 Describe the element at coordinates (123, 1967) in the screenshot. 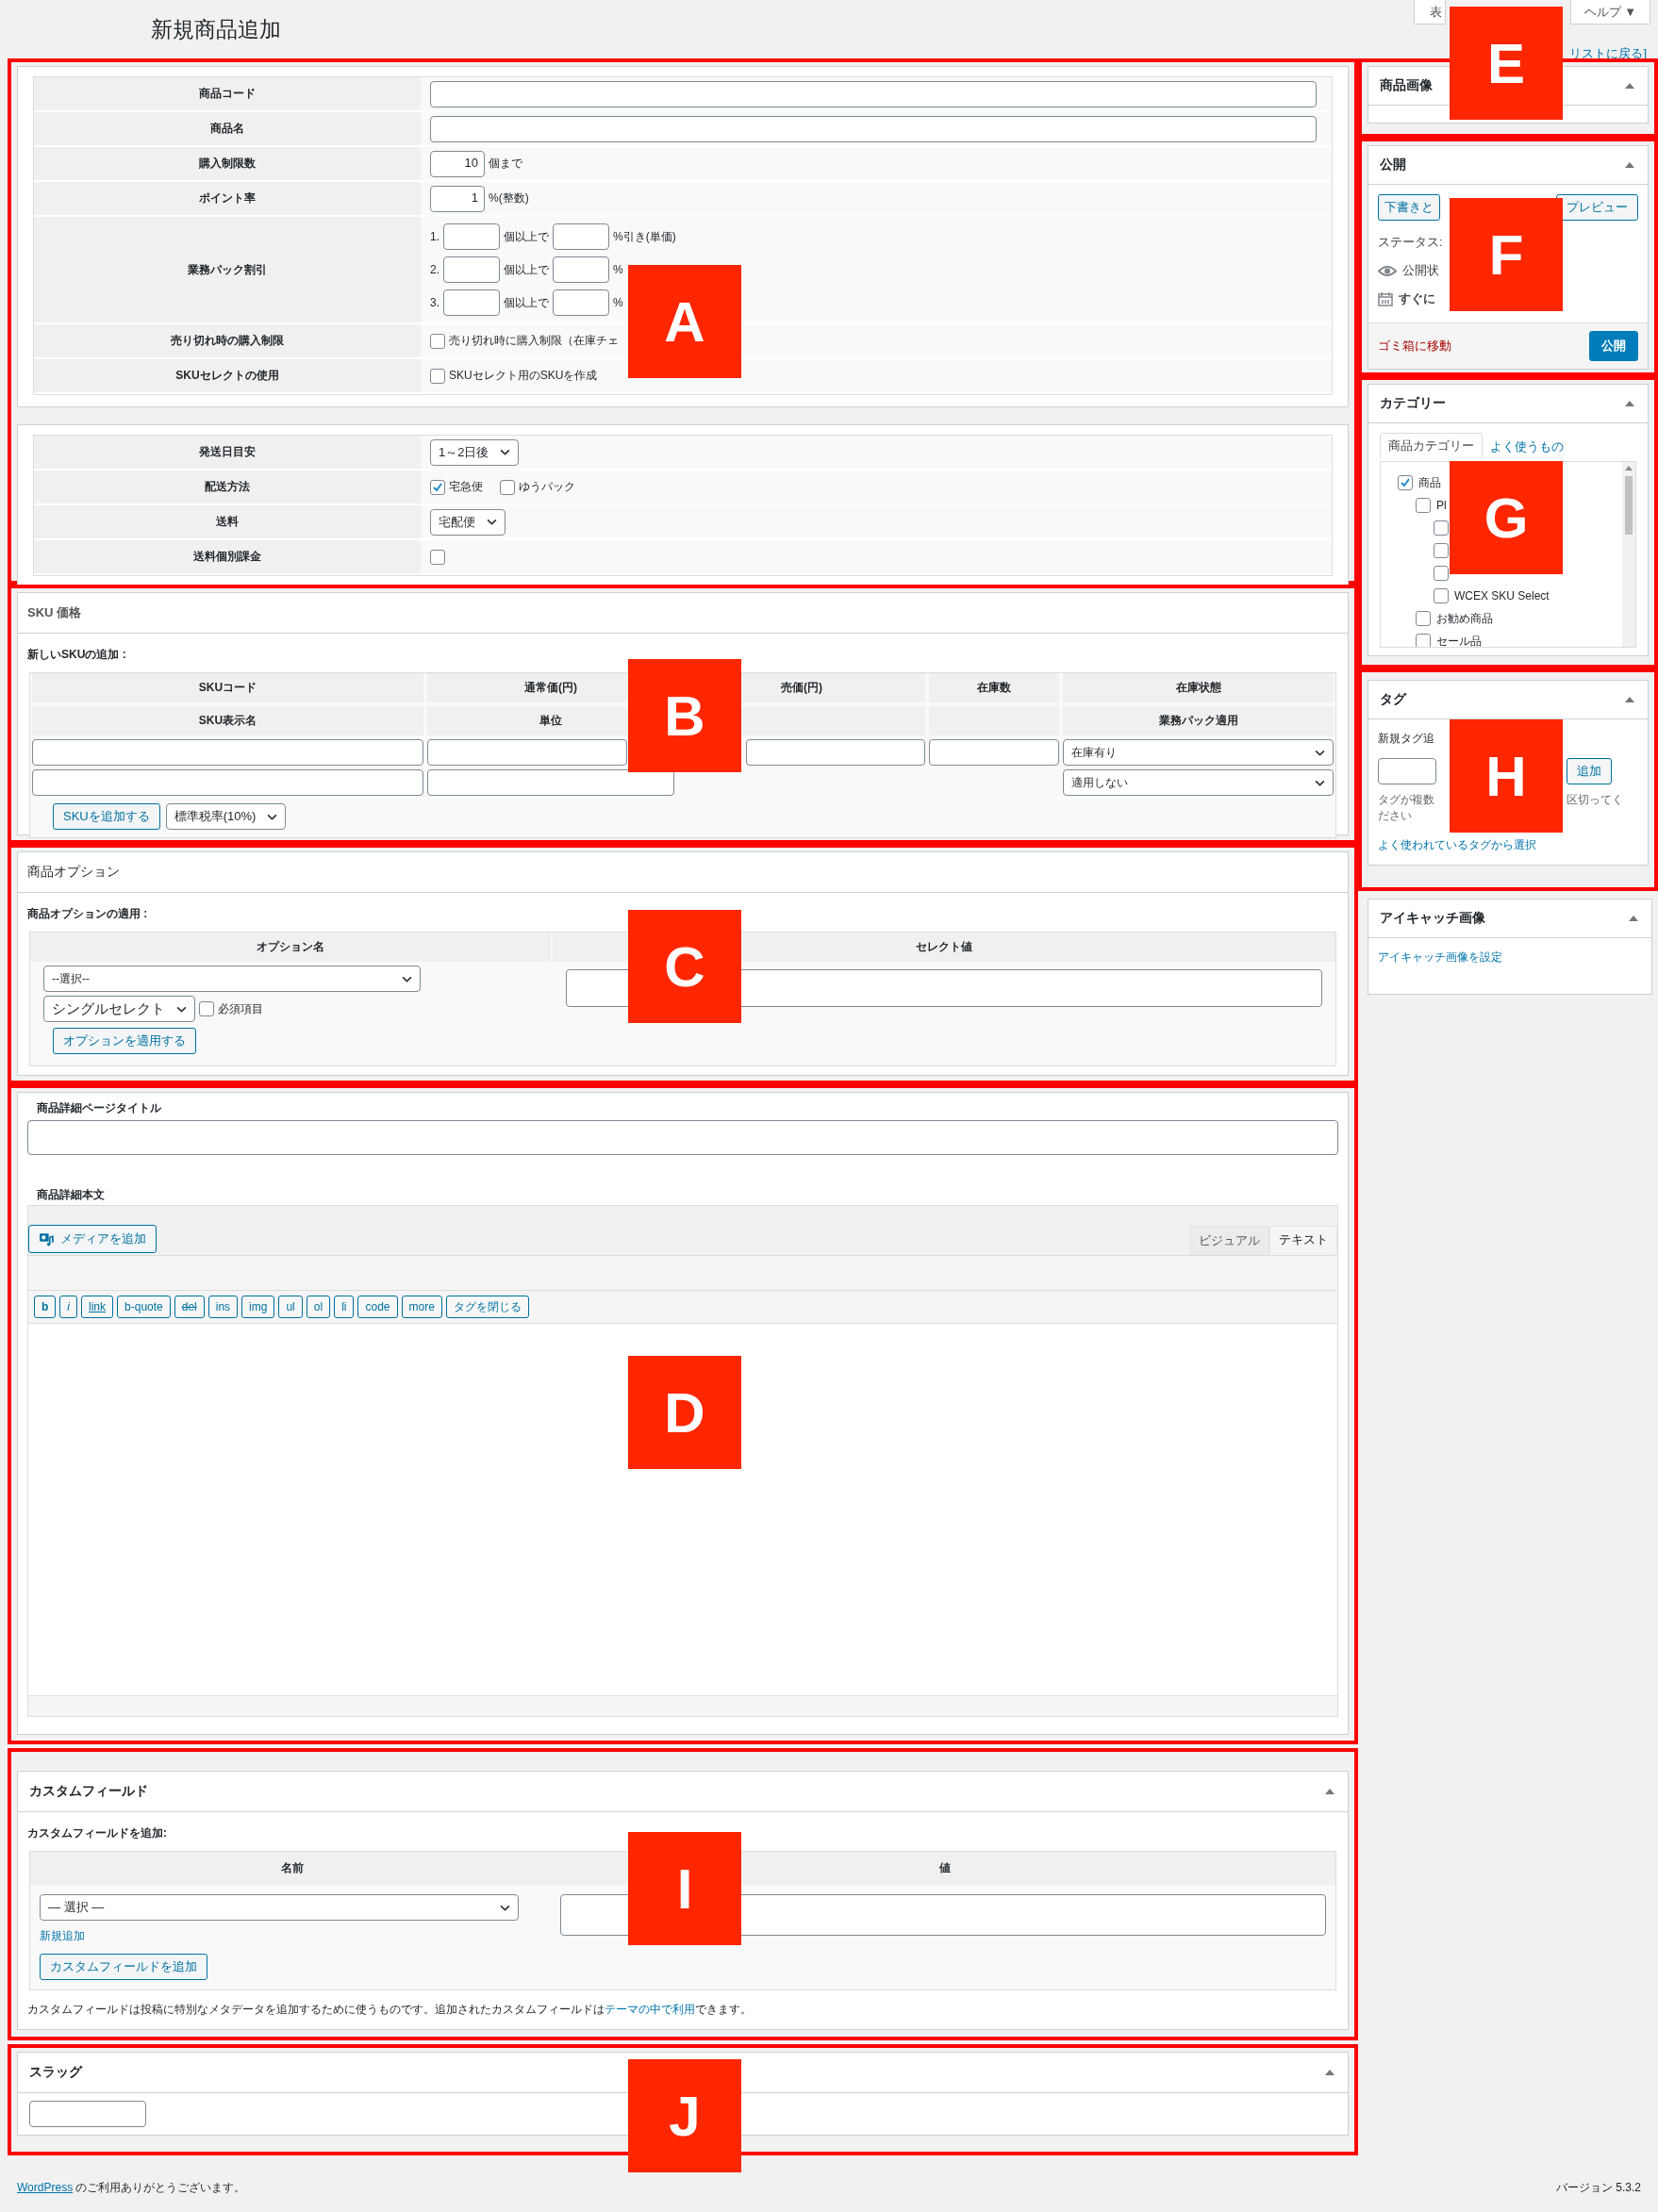

I see `add-custom-field-button: カスタムフィールドを追加` at that location.